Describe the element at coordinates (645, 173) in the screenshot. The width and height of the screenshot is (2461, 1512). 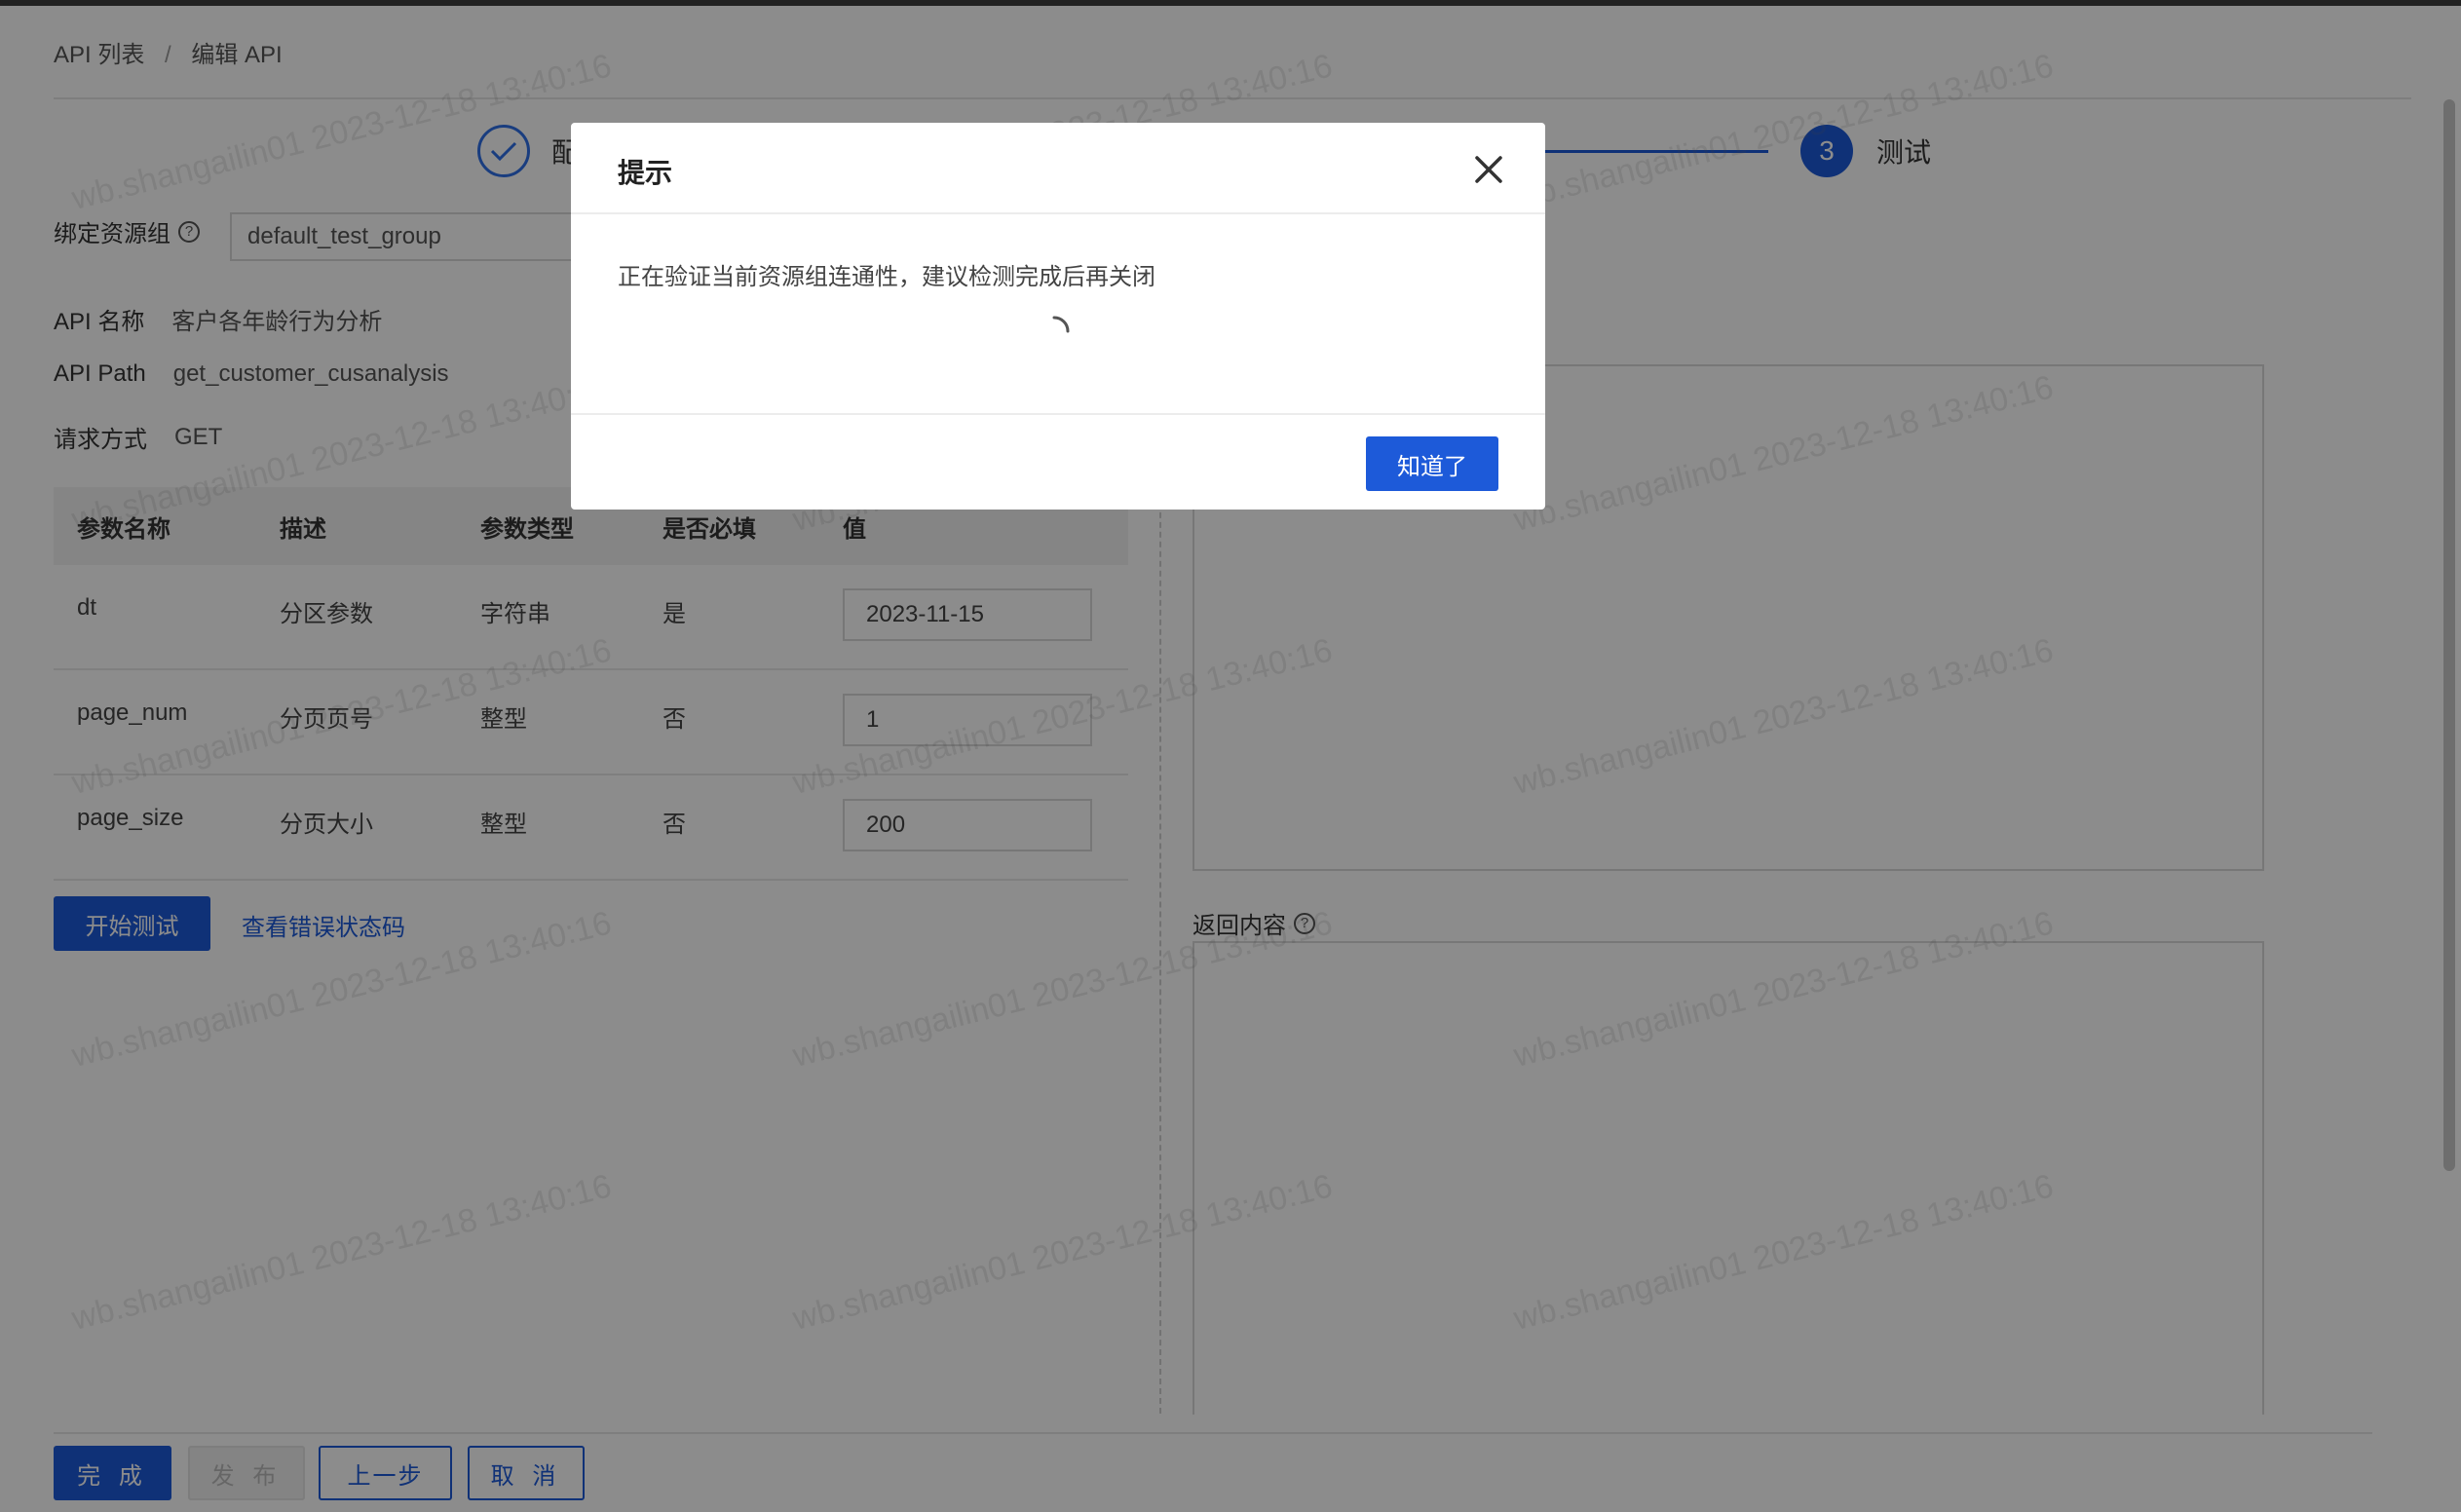
I see `dialog-title: 提示` at that location.